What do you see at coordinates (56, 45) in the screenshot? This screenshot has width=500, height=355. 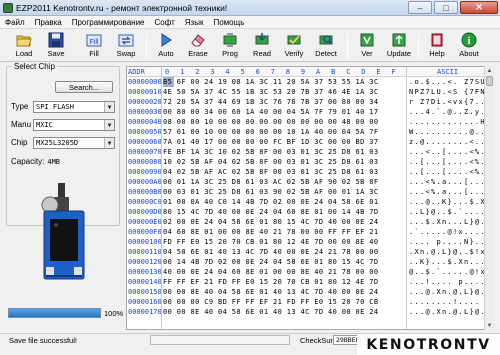 I see `save-button: Save` at bounding box center [56, 45].